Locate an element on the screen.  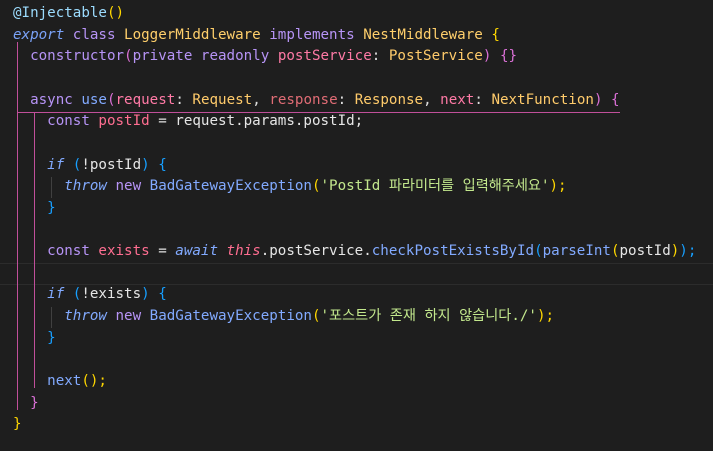
code-token: '포스트가 존재 하지 않습니다./' is located at coordinates (428, 316).